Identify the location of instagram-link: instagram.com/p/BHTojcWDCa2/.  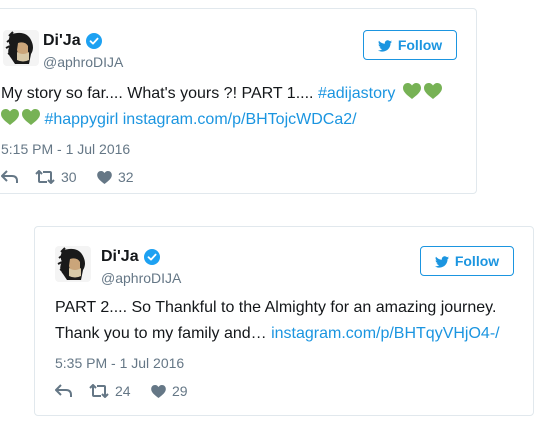
(240, 119).